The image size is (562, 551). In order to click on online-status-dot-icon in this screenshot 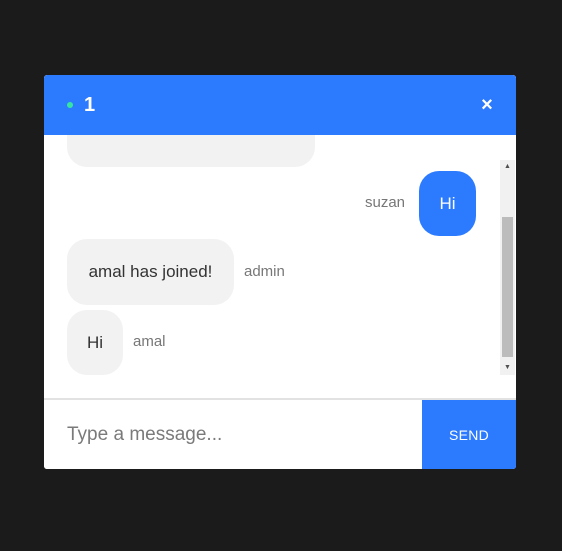, I will do `click(70, 105)`.